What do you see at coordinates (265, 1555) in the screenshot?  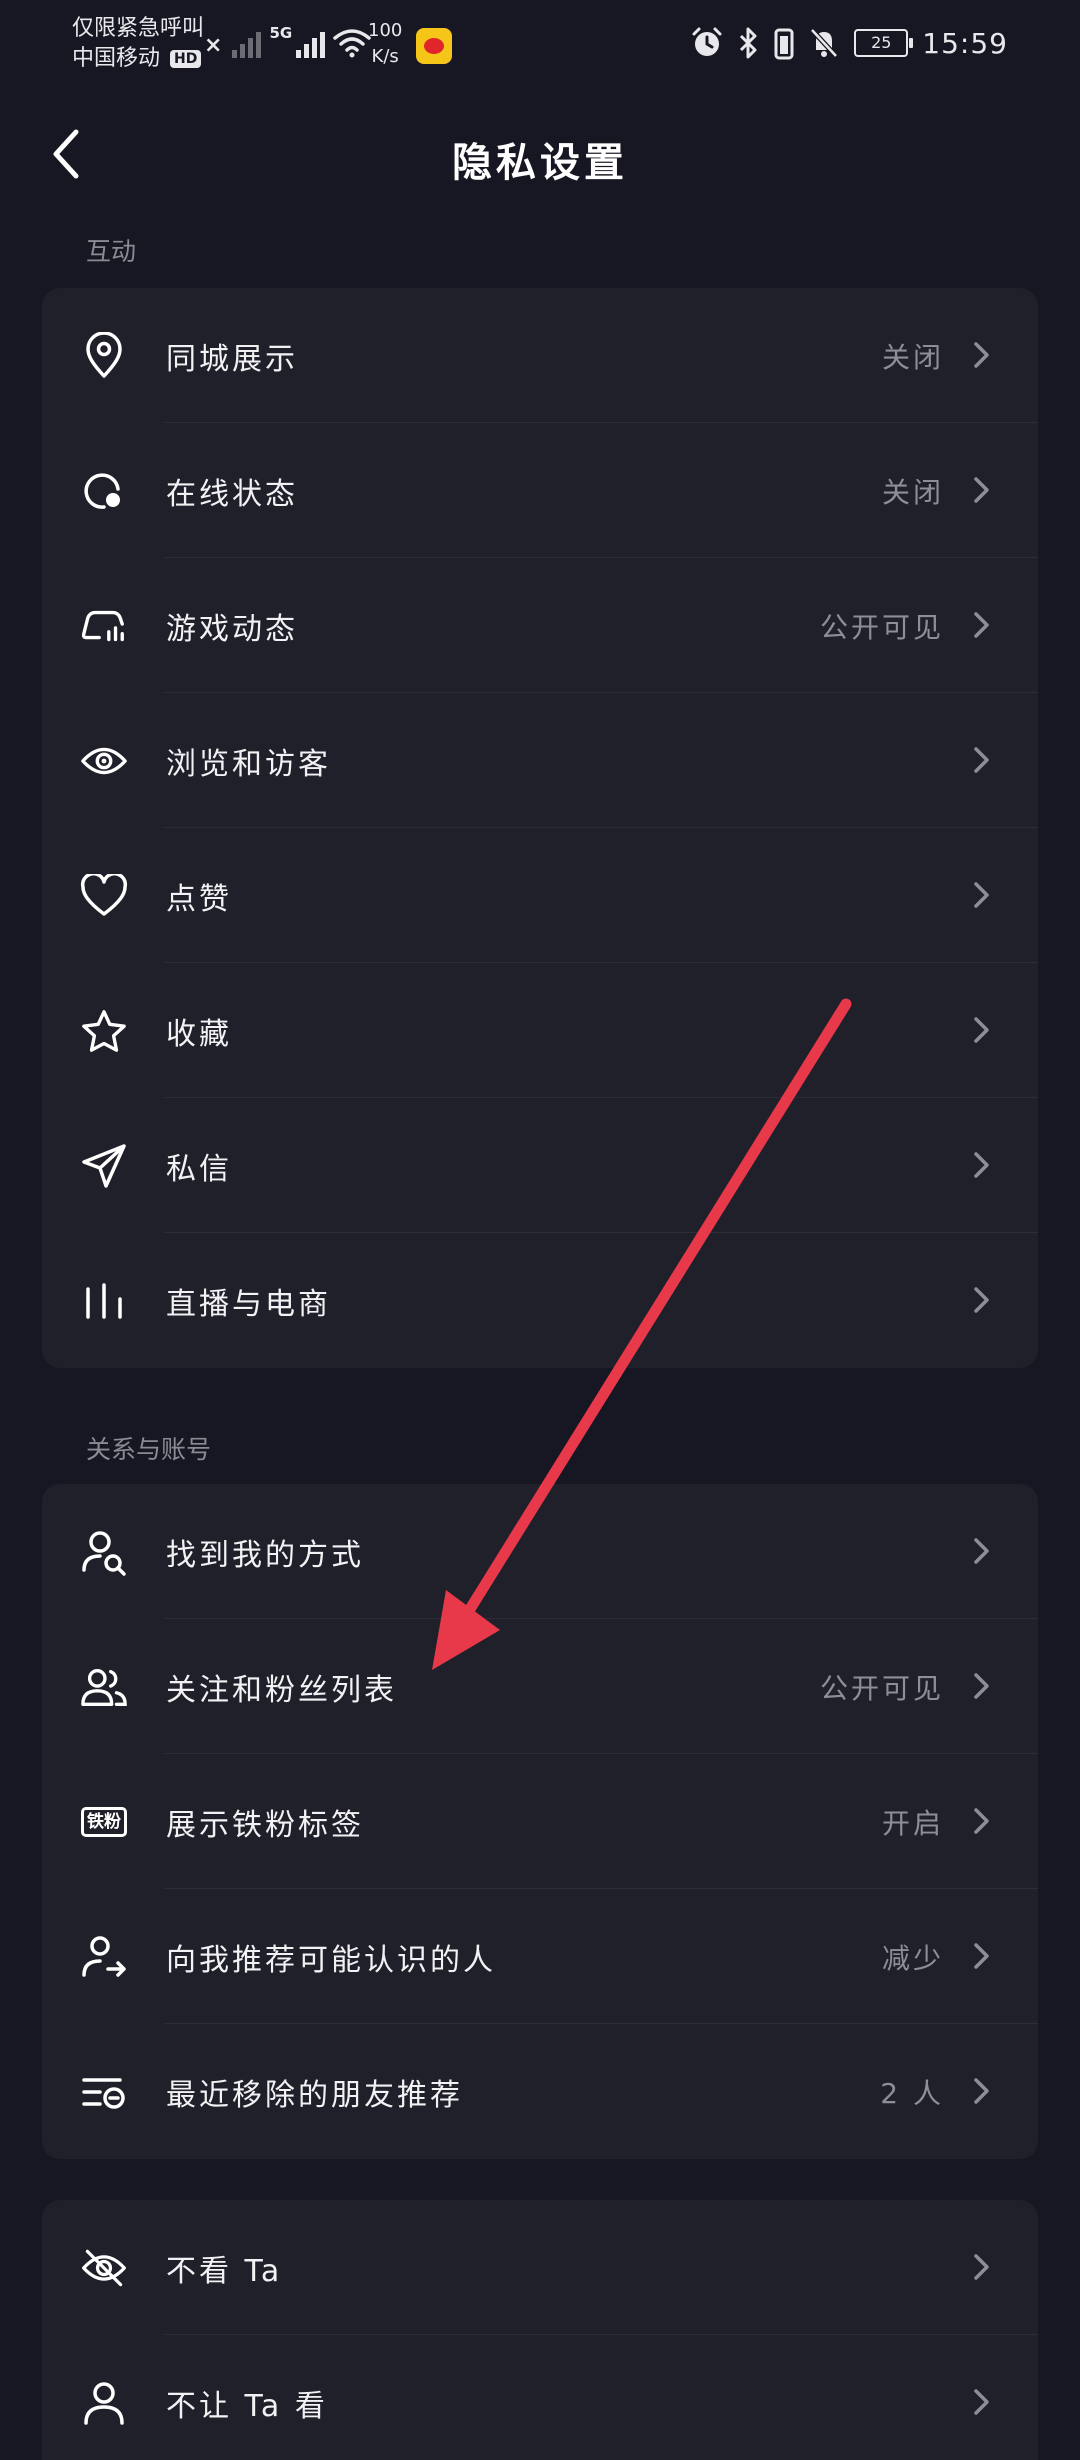 I see `setting-label: 找到我的方式` at bounding box center [265, 1555].